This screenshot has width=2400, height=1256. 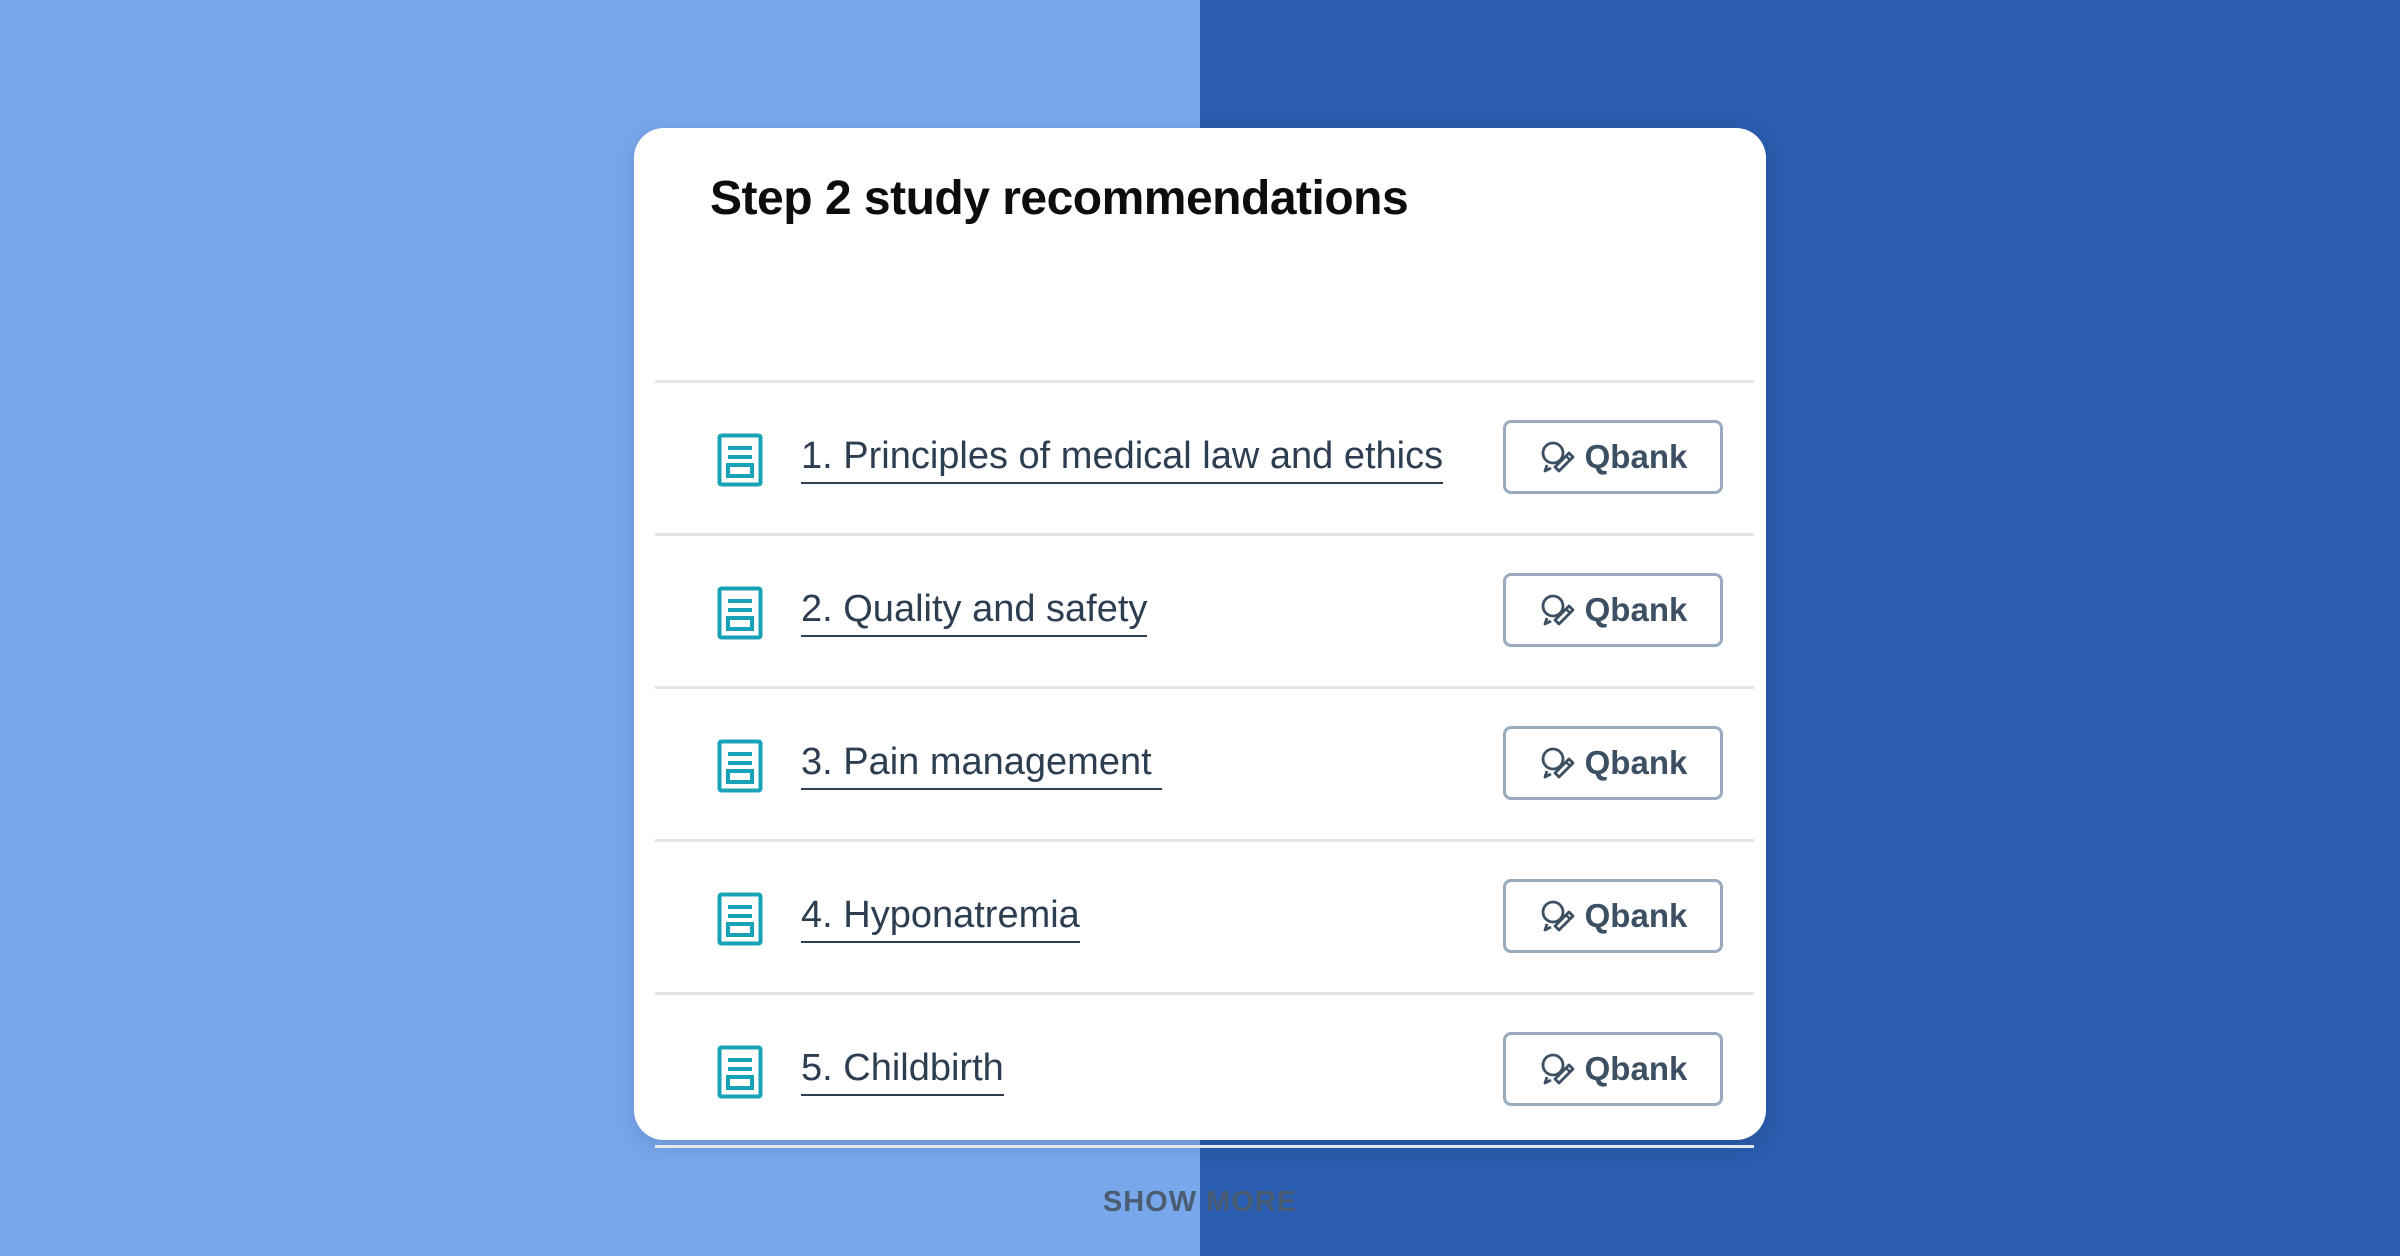 I want to click on card-title: Step 2 study recommendations, so click(x=1059, y=198).